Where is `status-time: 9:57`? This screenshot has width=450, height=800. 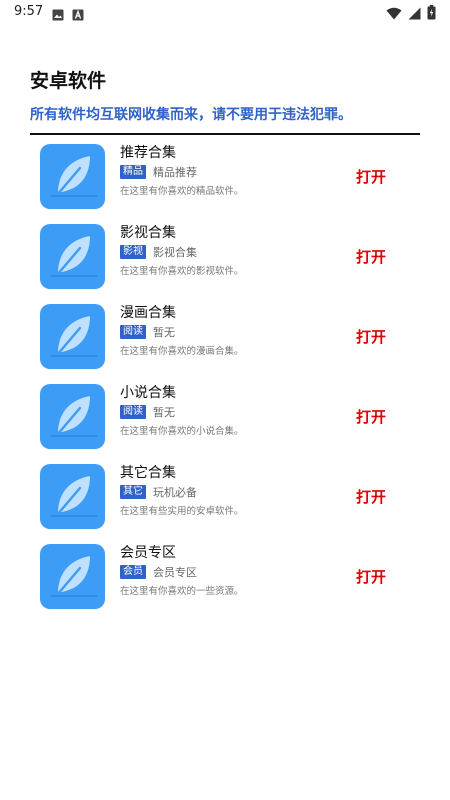
status-time: 9:57 is located at coordinates (29, 11).